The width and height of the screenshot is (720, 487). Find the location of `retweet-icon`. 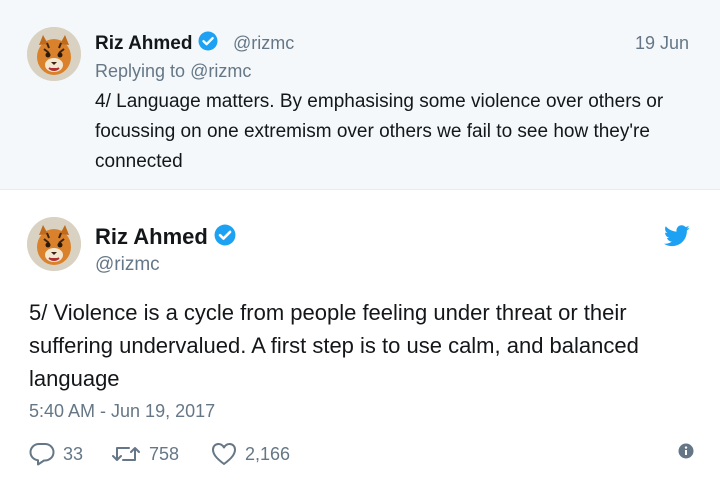

retweet-icon is located at coordinates (126, 454).